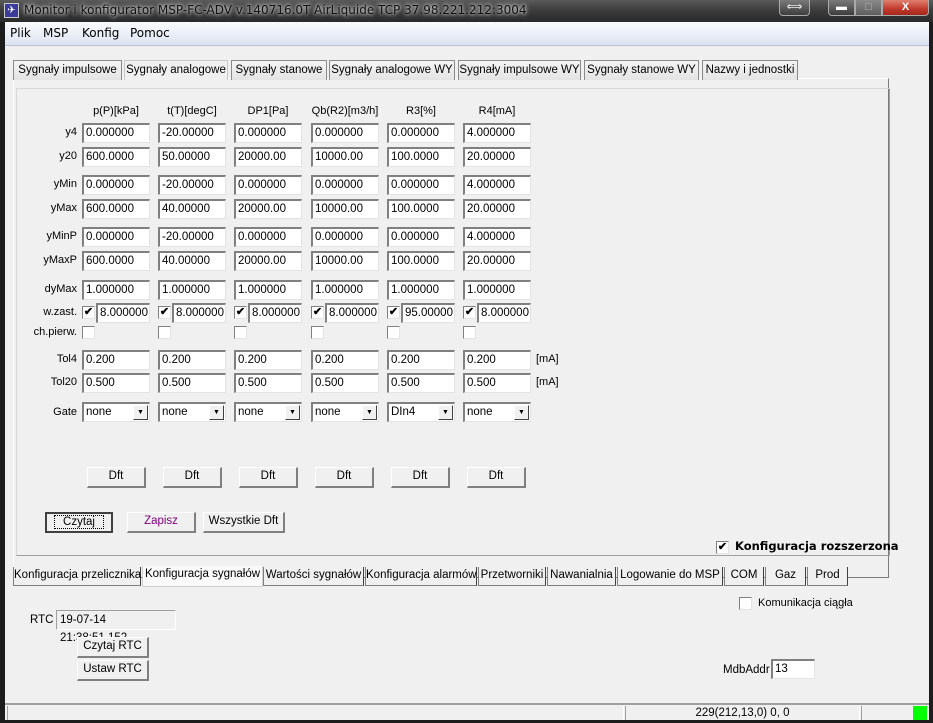 This screenshot has height=723, width=933. Describe the element at coordinates (785, 576) in the screenshot. I see `tab-gas: Gaz` at that location.